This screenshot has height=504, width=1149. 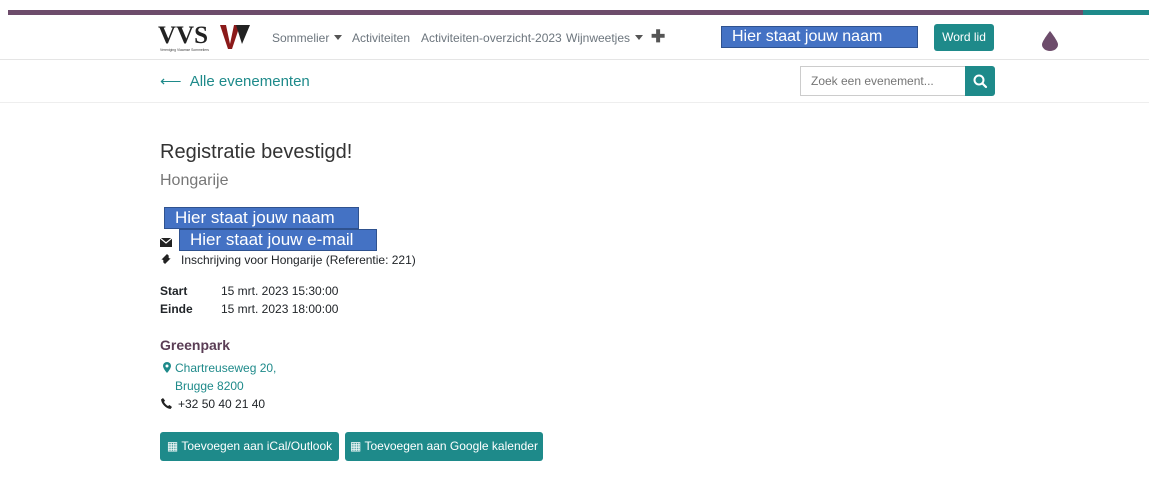 What do you see at coordinates (605, 38) in the screenshot?
I see `nav-wijnweetjes: Wijnweetjes` at bounding box center [605, 38].